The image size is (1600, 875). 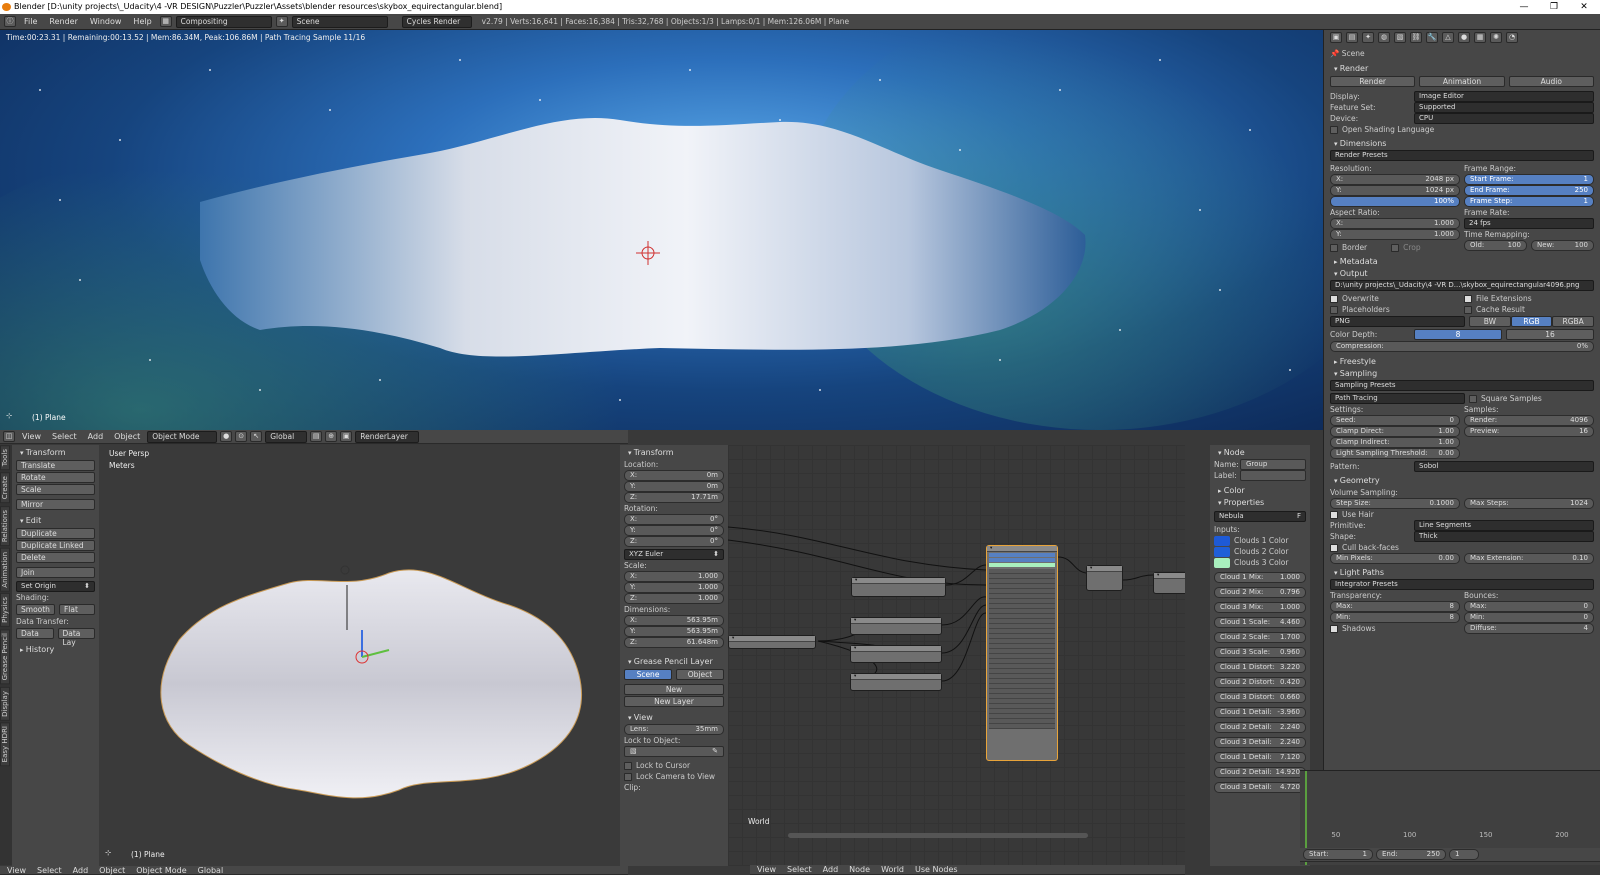 What do you see at coordinates (1529, 558) in the screenshot?
I see `max-extension-field: Max Extension: 0.10` at bounding box center [1529, 558].